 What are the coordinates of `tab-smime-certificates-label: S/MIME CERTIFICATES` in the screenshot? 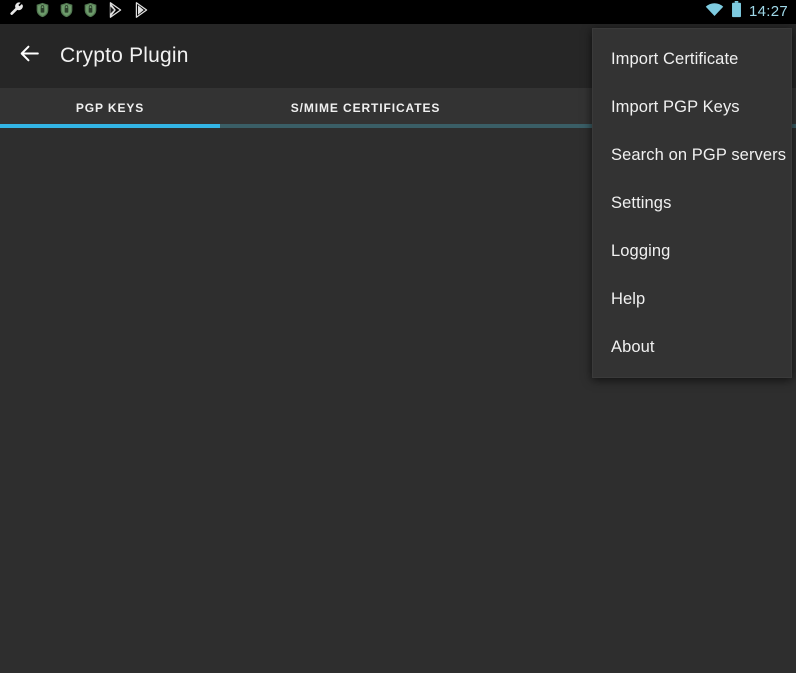 It's located at (365, 108).